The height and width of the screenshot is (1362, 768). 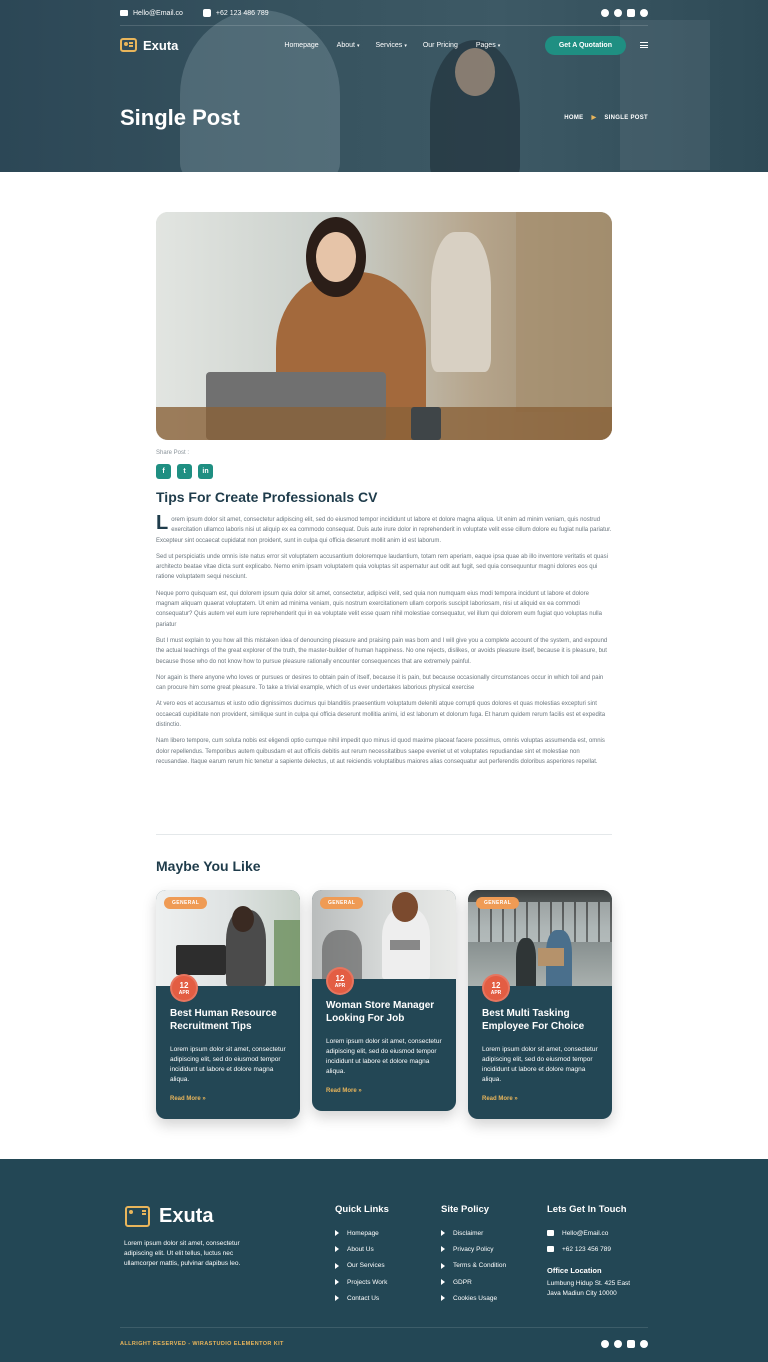 I want to click on nav-item-services: Services ▾, so click(x=390, y=45).